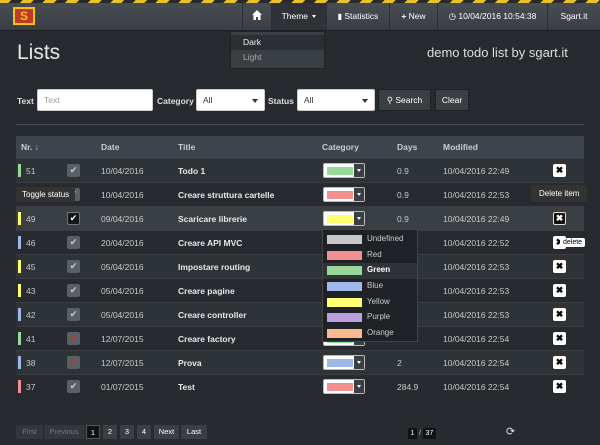 The image size is (600, 445). Describe the element at coordinates (492, 16) in the screenshot. I see `datetime-link: ◷ 10/04/2016 10:54:38` at that location.